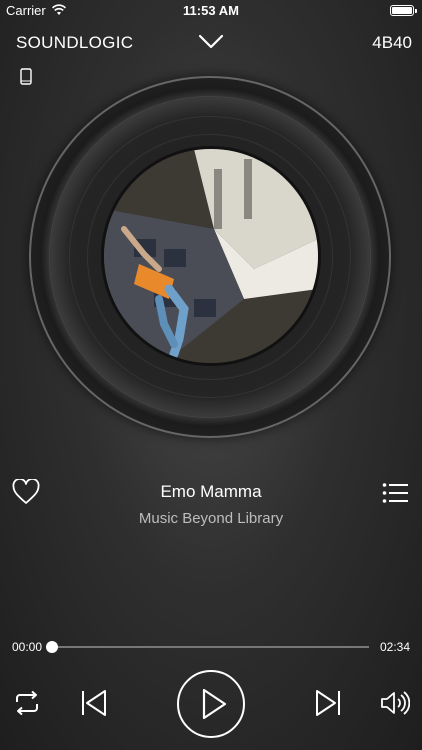  What do you see at coordinates (26, 76) in the screenshot?
I see `phone-icon` at bounding box center [26, 76].